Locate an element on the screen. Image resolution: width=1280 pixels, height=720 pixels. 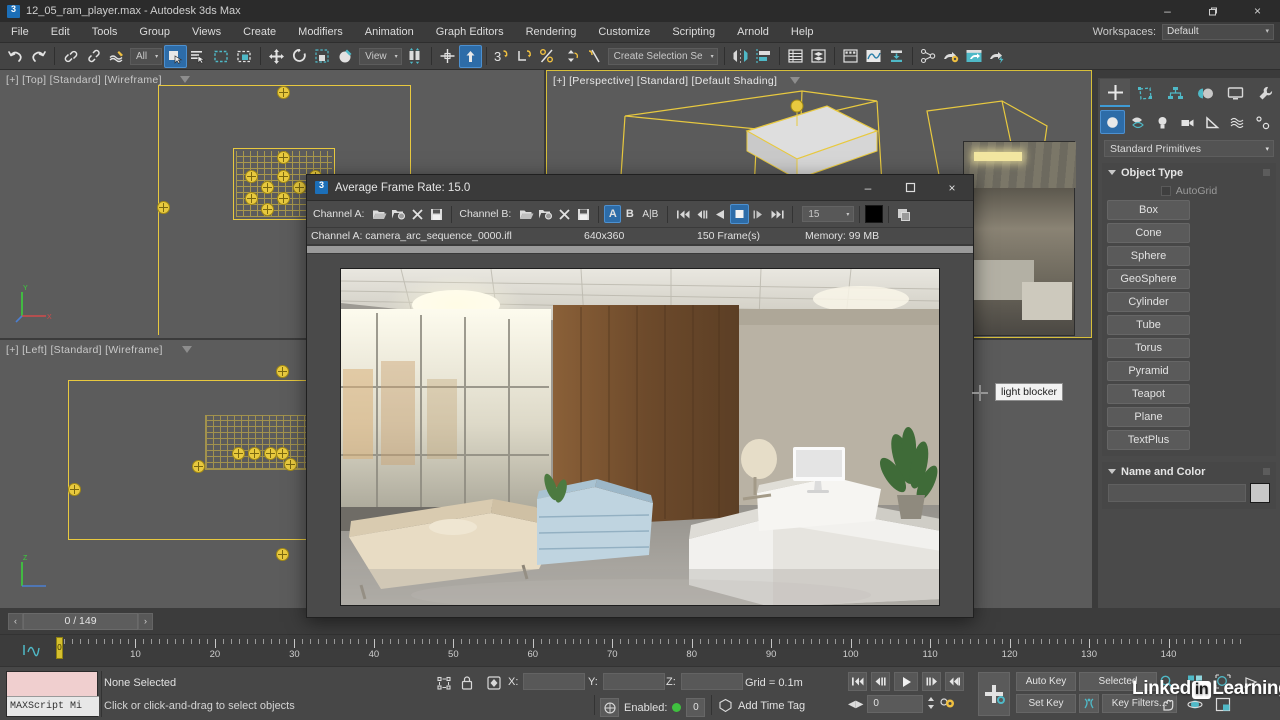
viewport-perspective-menu-icon is located at coordinates (795, 80).